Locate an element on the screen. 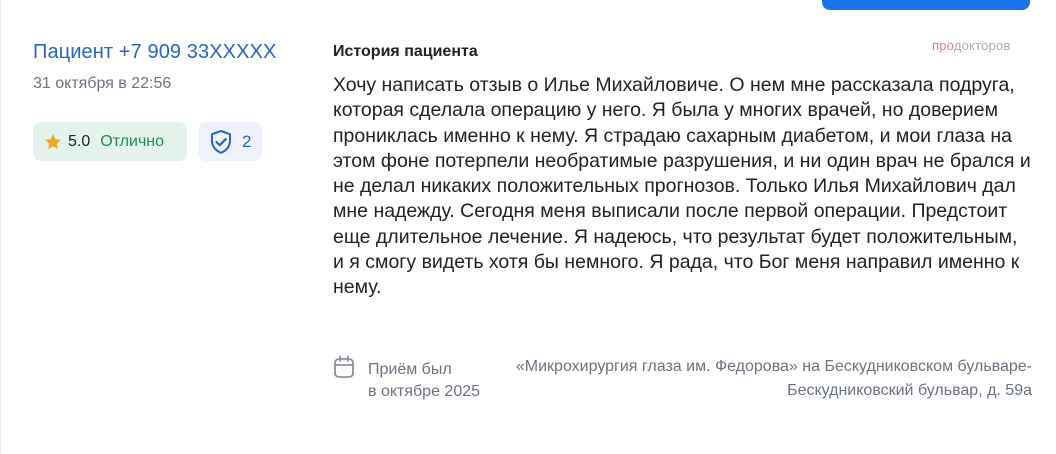 The image size is (1056, 454). brand-logo: продокторов is located at coordinates (971, 45).